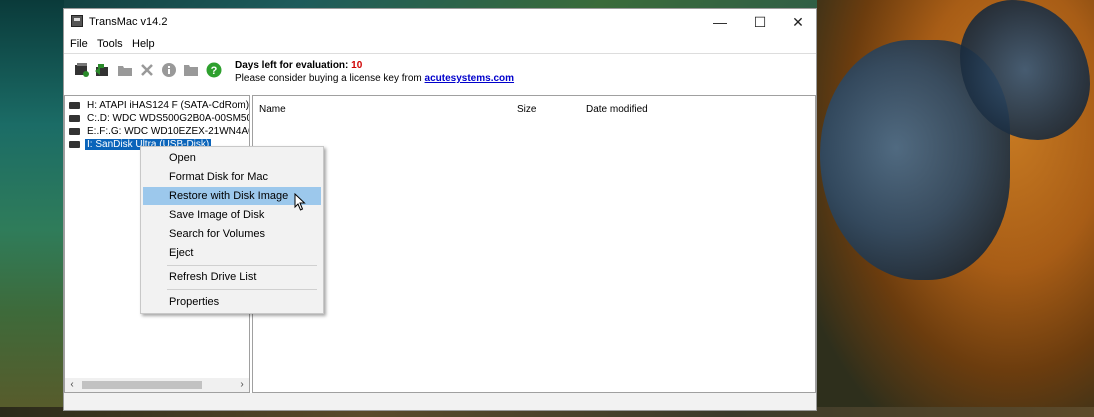 The height and width of the screenshot is (417, 1094). Describe the element at coordinates (526, 109) in the screenshot. I see `column-header-size: Size` at that location.